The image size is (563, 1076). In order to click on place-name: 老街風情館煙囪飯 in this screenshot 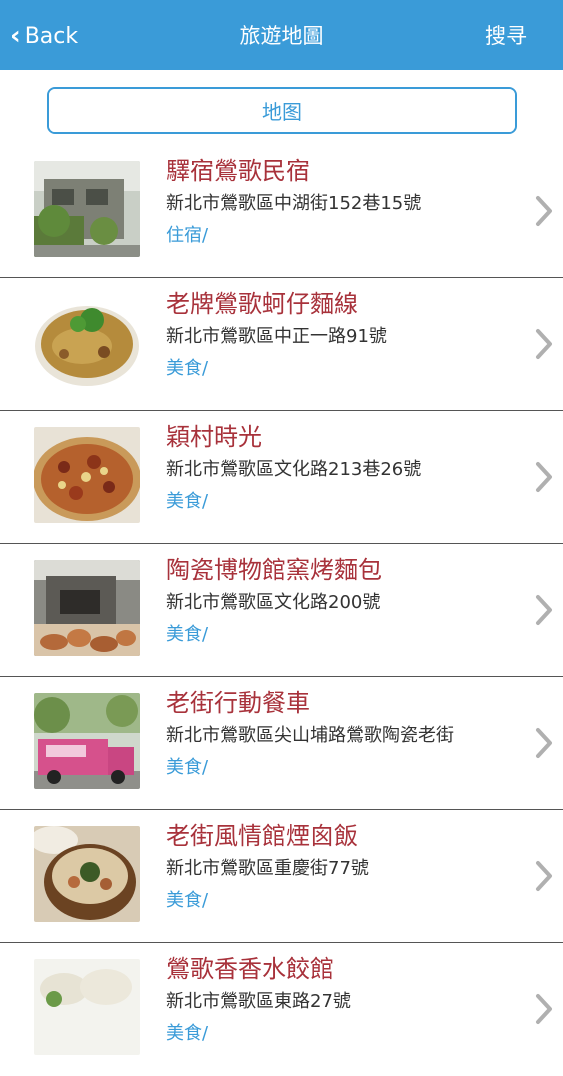, I will do `click(262, 836)`.